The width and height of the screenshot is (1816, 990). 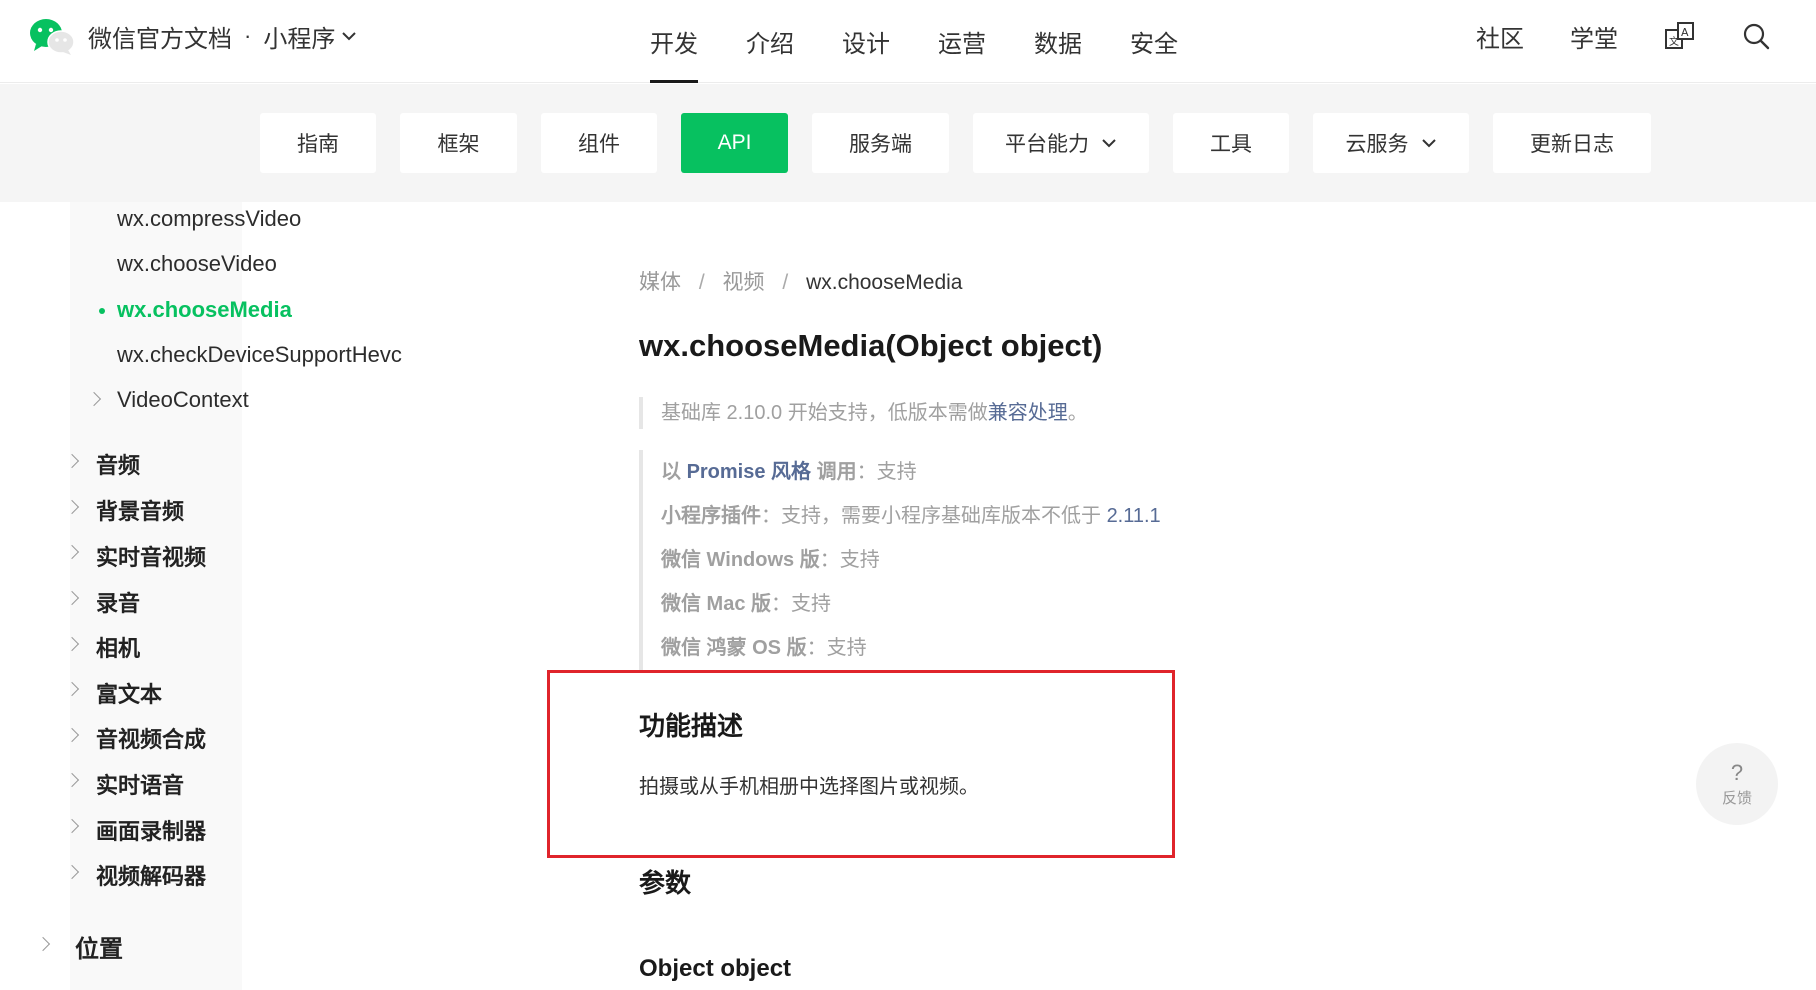 I want to click on breadcrumb-video: 视频, so click(x=744, y=282).